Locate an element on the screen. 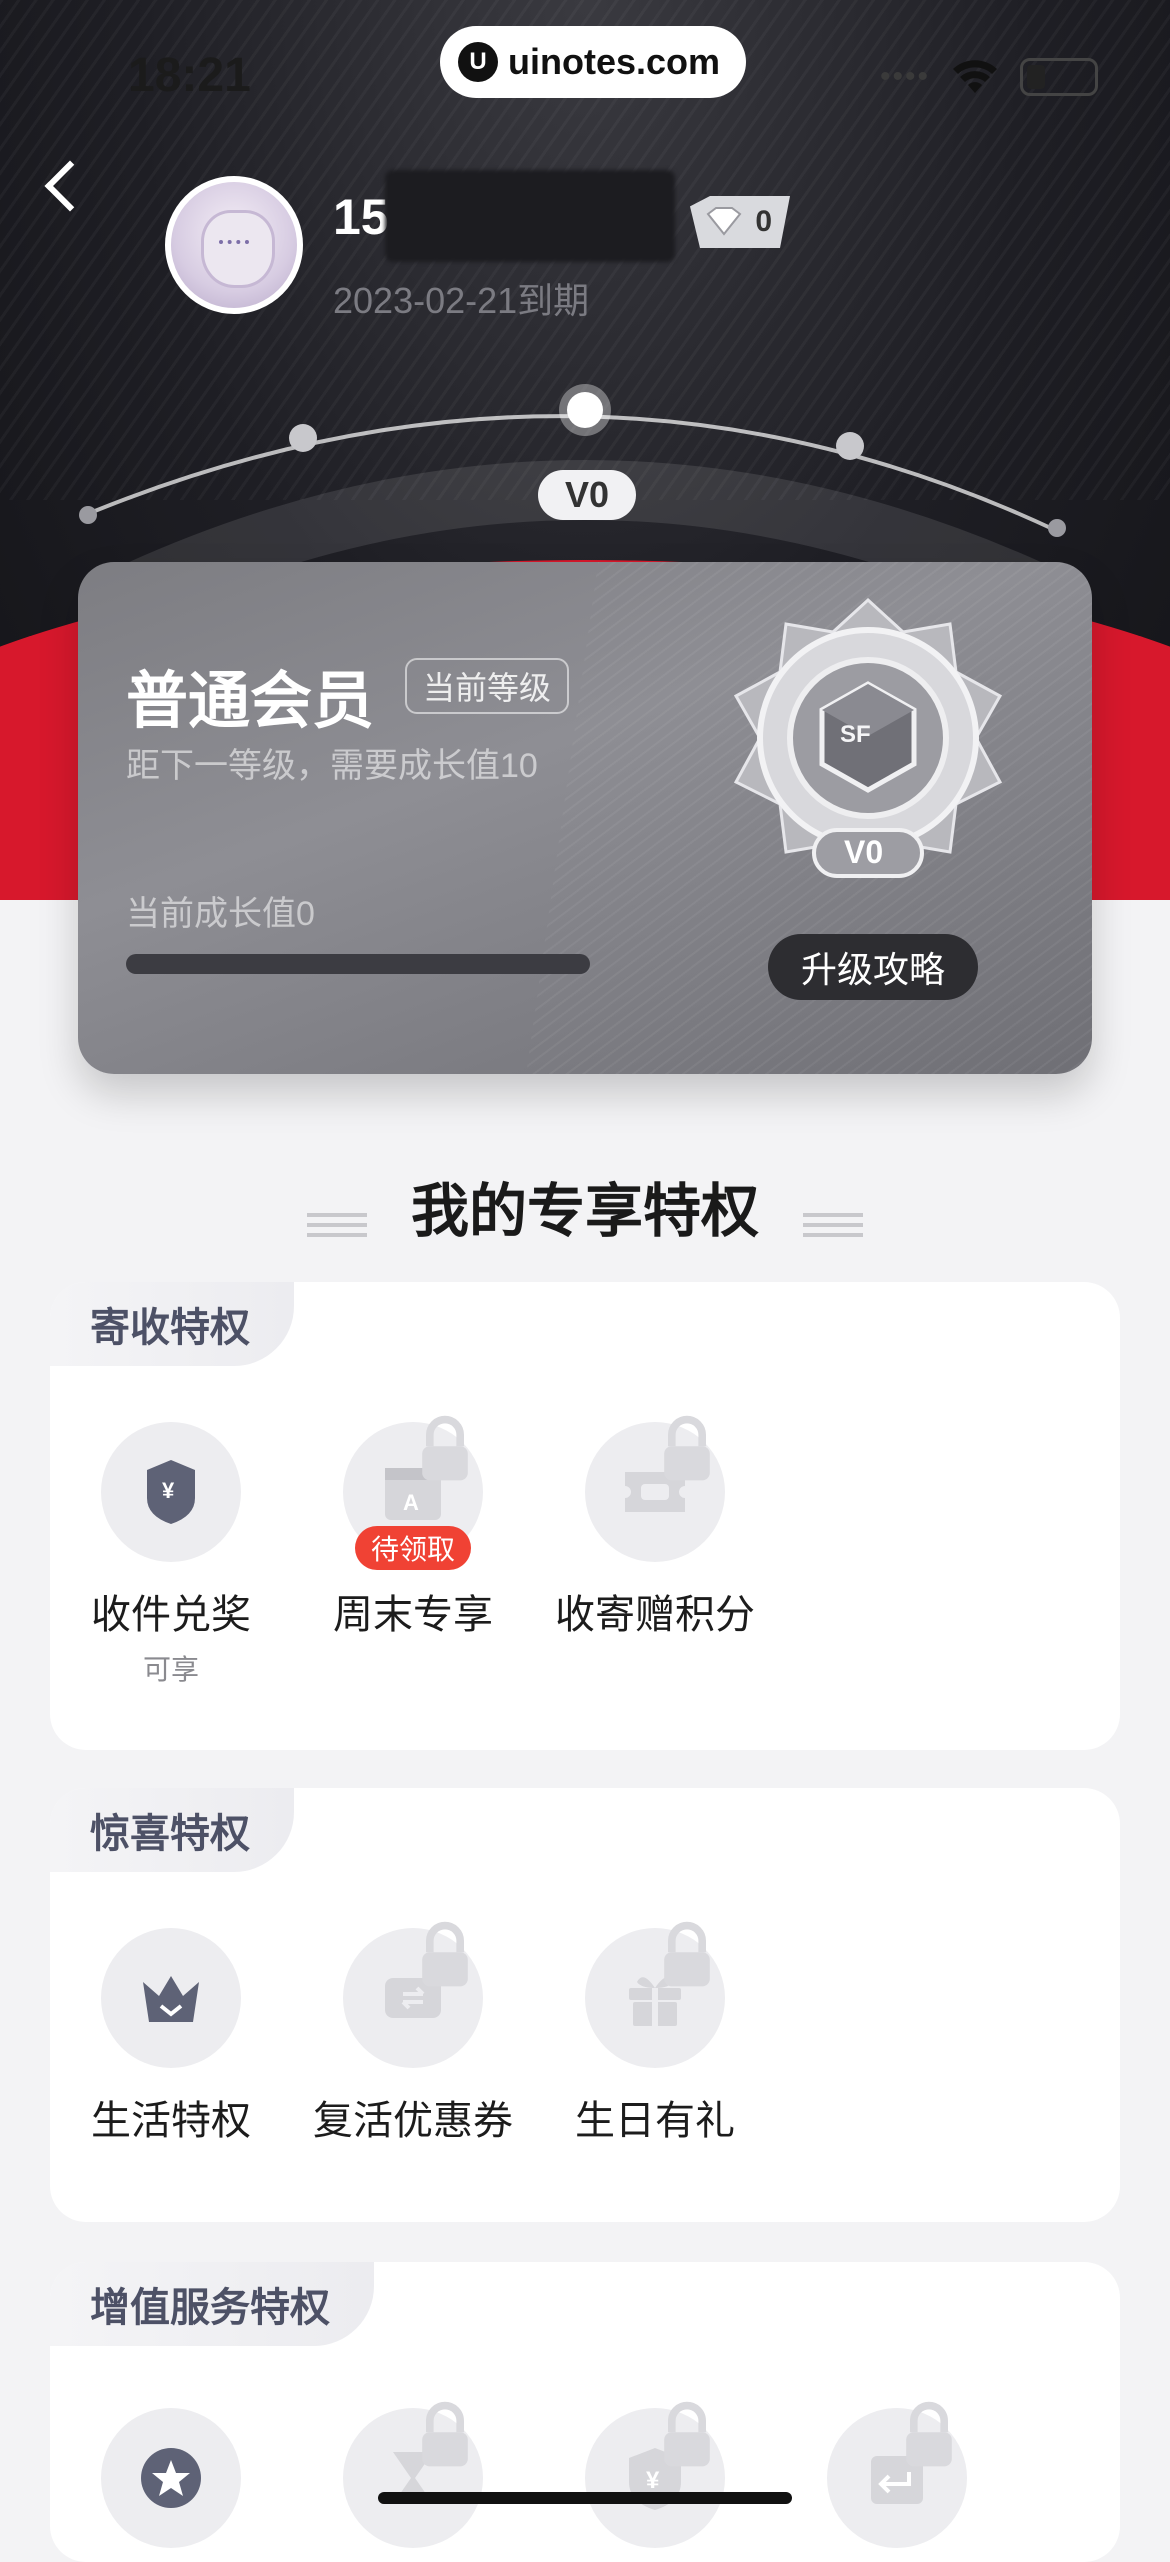  privilege-label: 收寄赠积分 is located at coordinates (655, 1615).